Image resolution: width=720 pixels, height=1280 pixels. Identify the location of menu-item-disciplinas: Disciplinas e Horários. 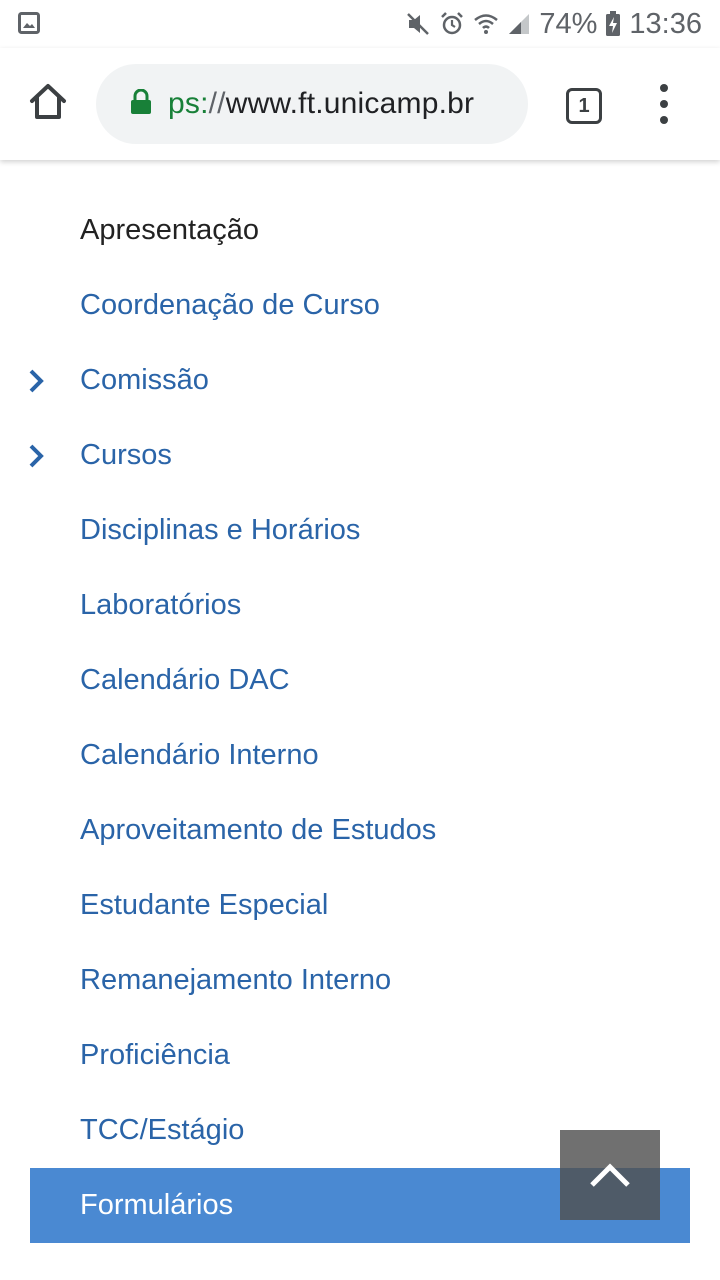
(360, 530).